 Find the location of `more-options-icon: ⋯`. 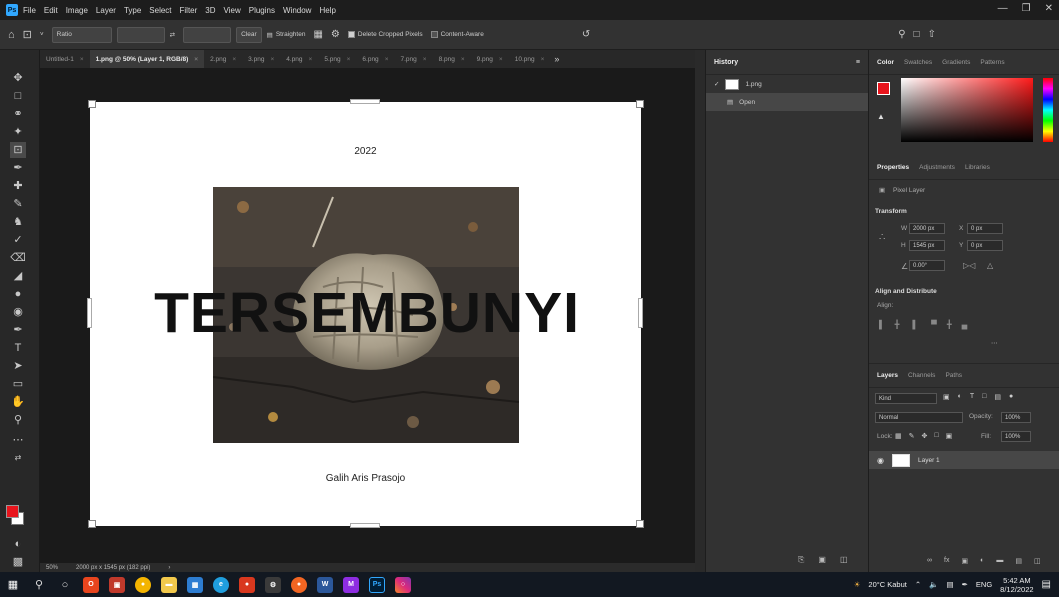

more-options-icon: ⋯ is located at coordinates (994, 343).